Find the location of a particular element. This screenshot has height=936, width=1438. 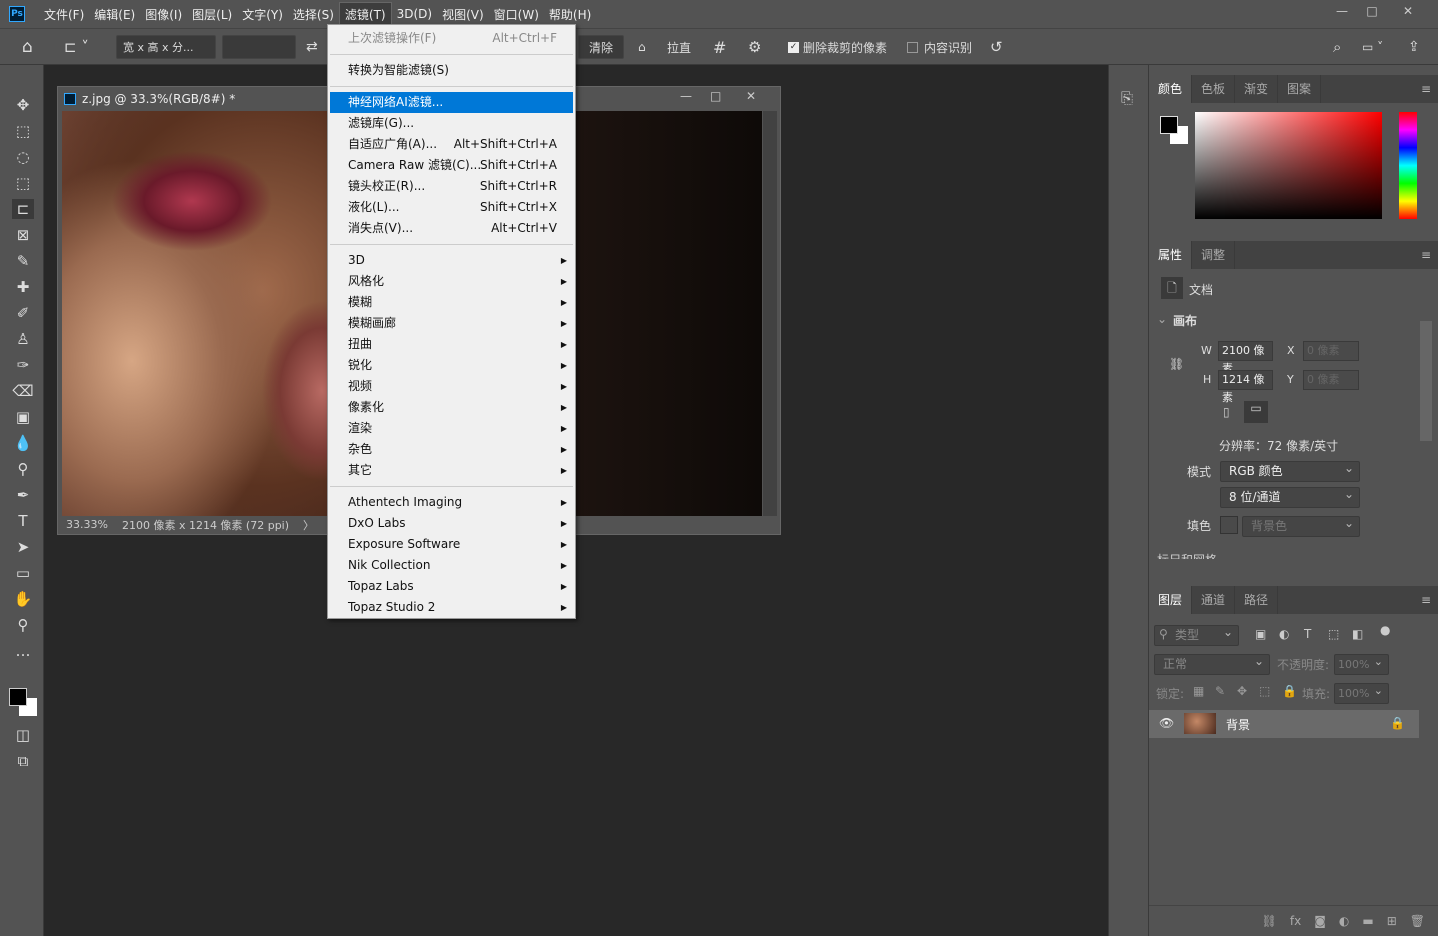

menu-image: 图像(I) is located at coordinates (163, 14).